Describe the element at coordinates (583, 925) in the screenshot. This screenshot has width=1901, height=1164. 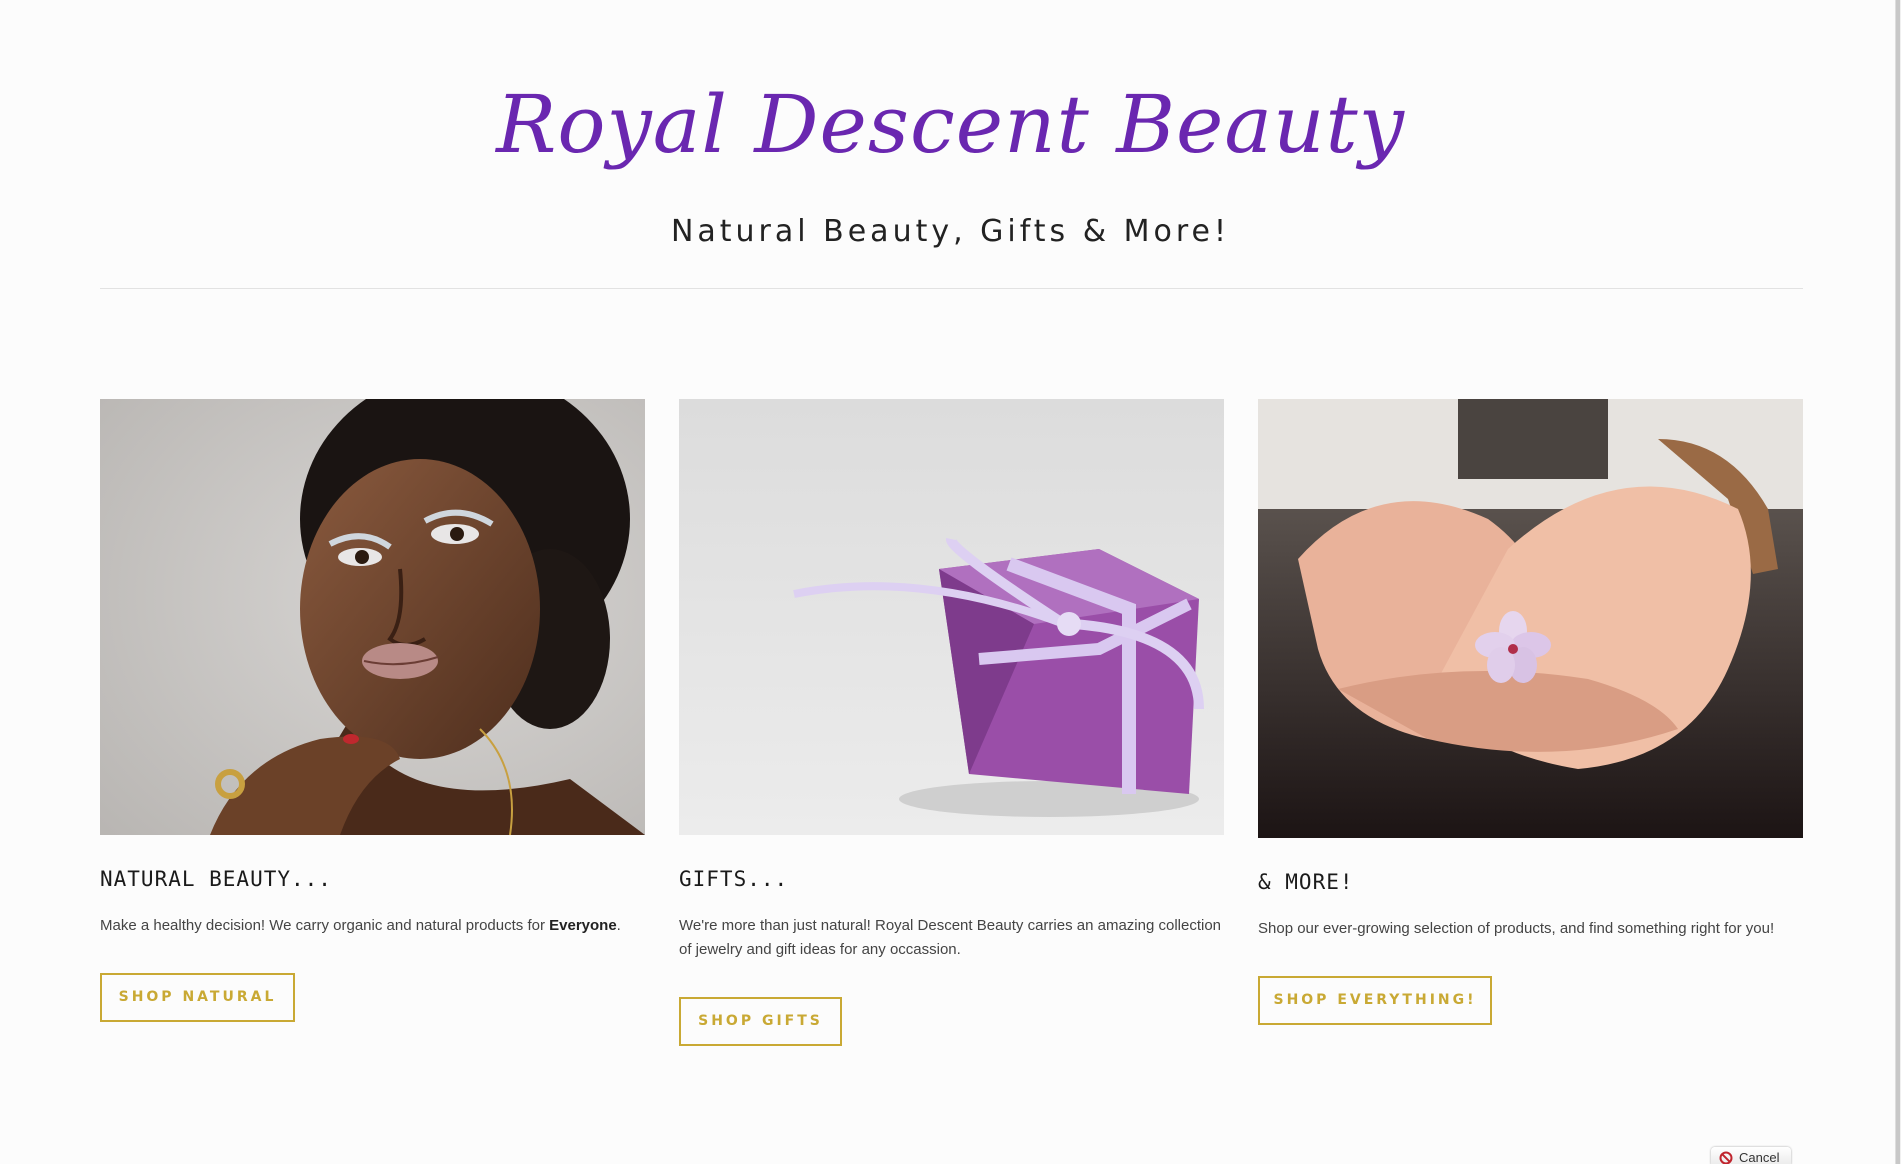
I see `everyone-emphasis: Everyone` at that location.